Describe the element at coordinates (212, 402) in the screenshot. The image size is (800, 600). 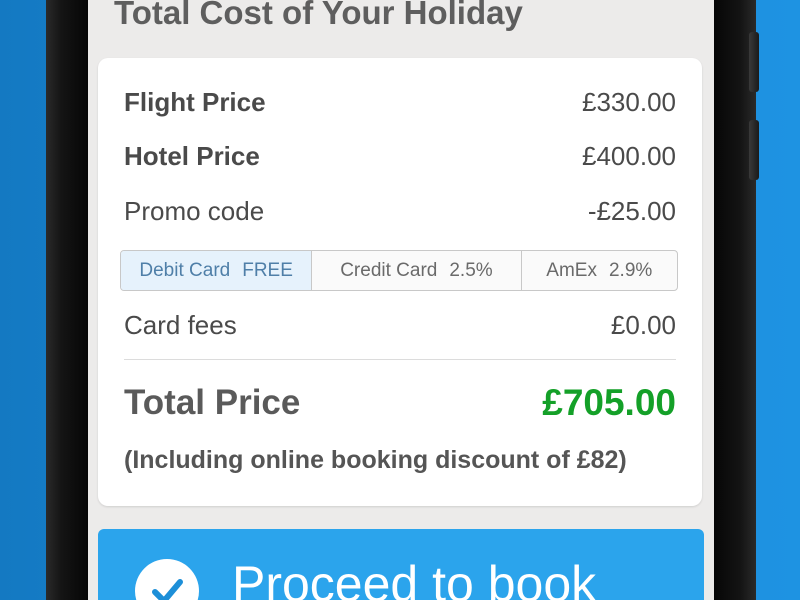
I see `total-price-label: Total Price` at that location.